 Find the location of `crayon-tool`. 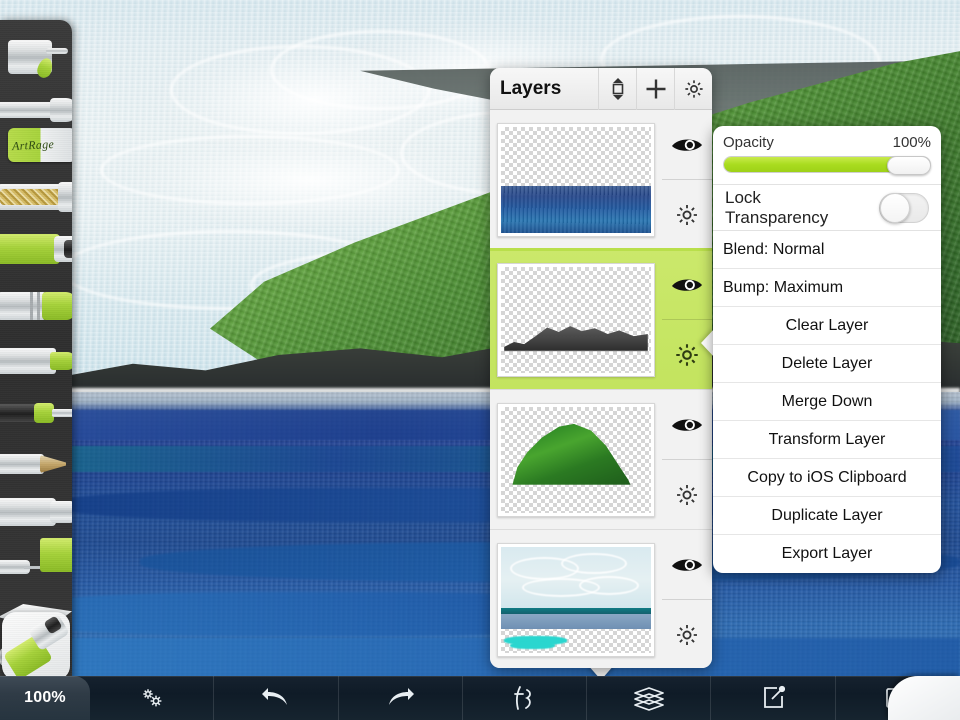

crayon-tool is located at coordinates (36, 303).